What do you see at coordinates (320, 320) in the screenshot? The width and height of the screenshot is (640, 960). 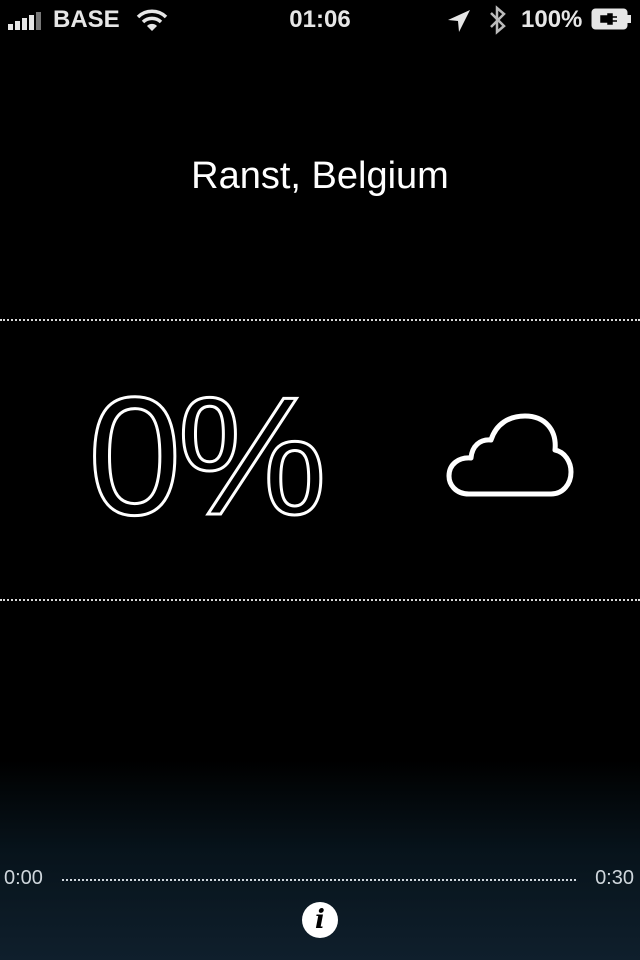 I see `divider-top` at bounding box center [320, 320].